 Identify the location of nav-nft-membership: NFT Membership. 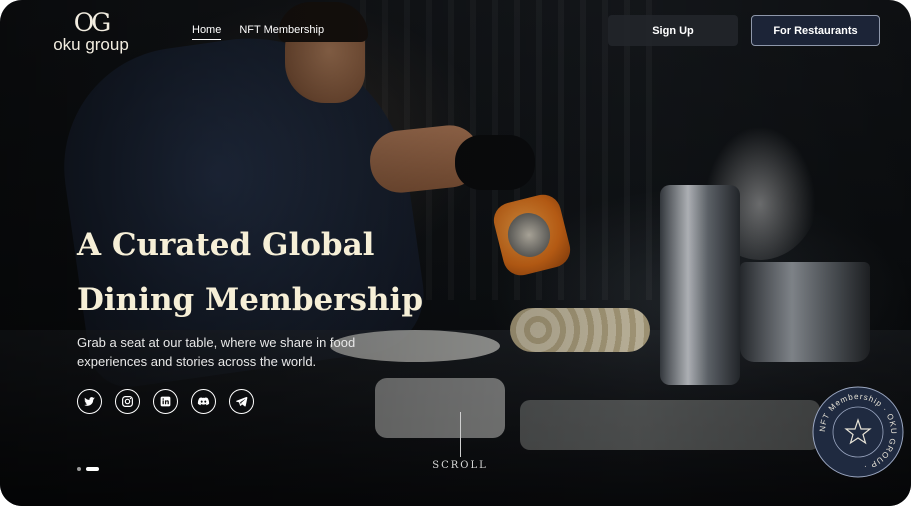
(281, 32).